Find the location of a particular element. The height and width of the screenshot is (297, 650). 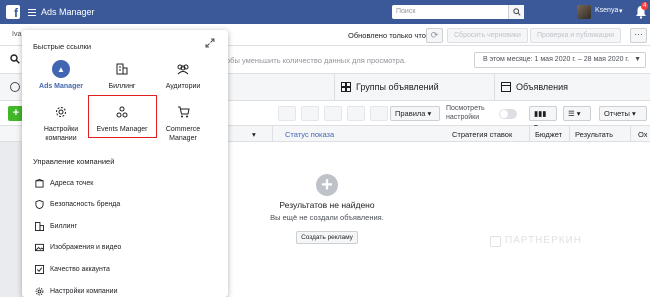

quick-link-label: Настройки компании is located at coordinates (61, 134).